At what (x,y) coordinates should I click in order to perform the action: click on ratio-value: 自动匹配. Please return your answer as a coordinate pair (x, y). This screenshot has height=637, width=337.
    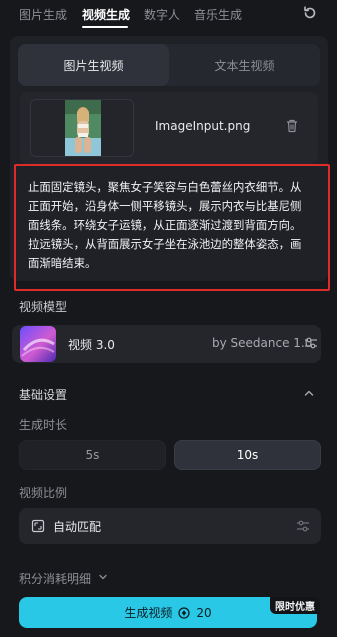
    Looking at the image, I should click on (77, 527).